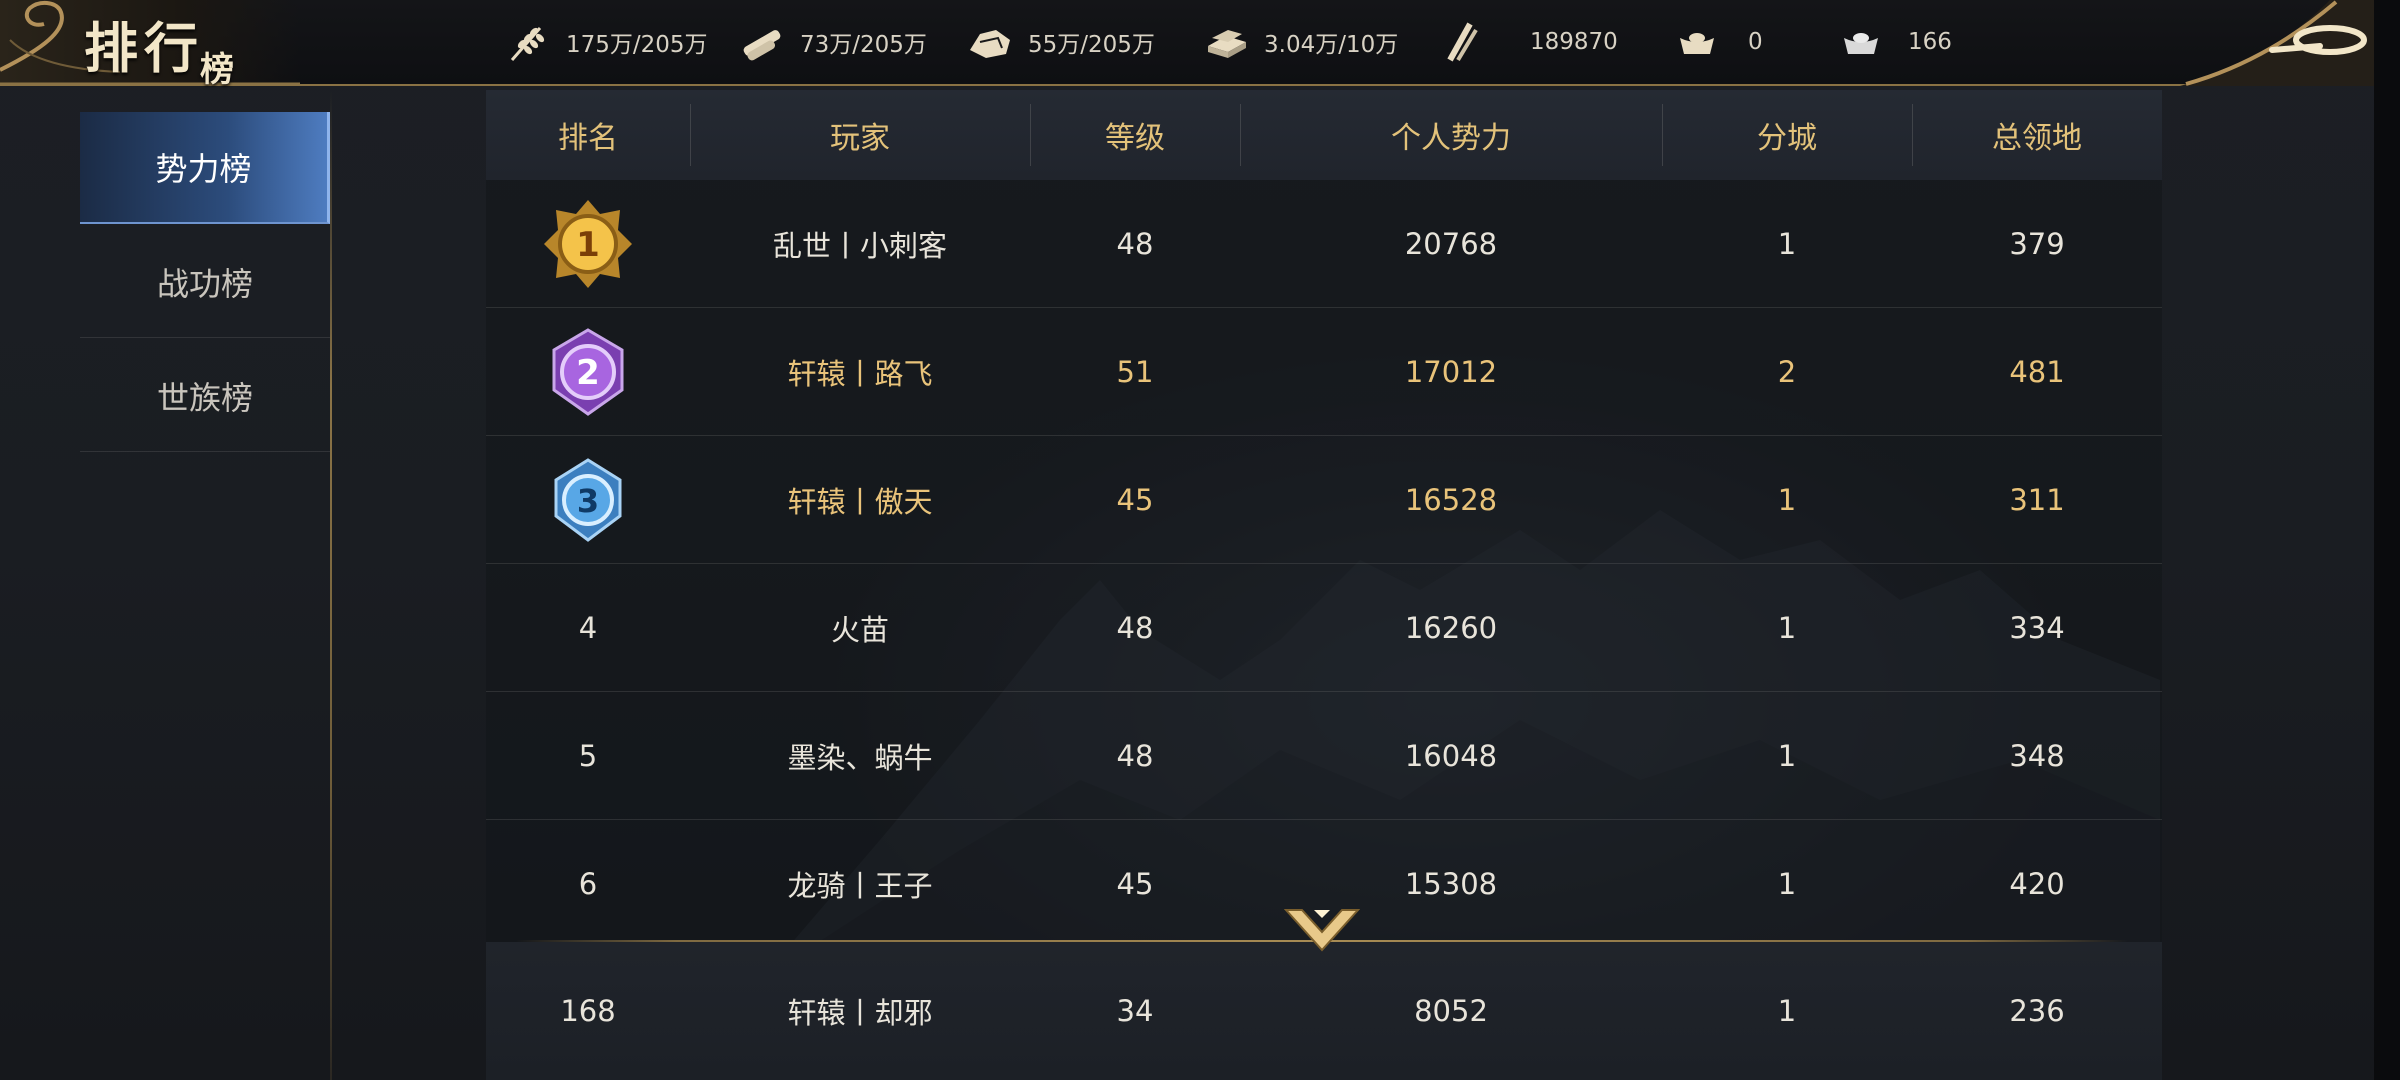 The height and width of the screenshot is (1080, 2400). What do you see at coordinates (1451, 500) in the screenshot?
I see `power-cell: 16528` at bounding box center [1451, 500].